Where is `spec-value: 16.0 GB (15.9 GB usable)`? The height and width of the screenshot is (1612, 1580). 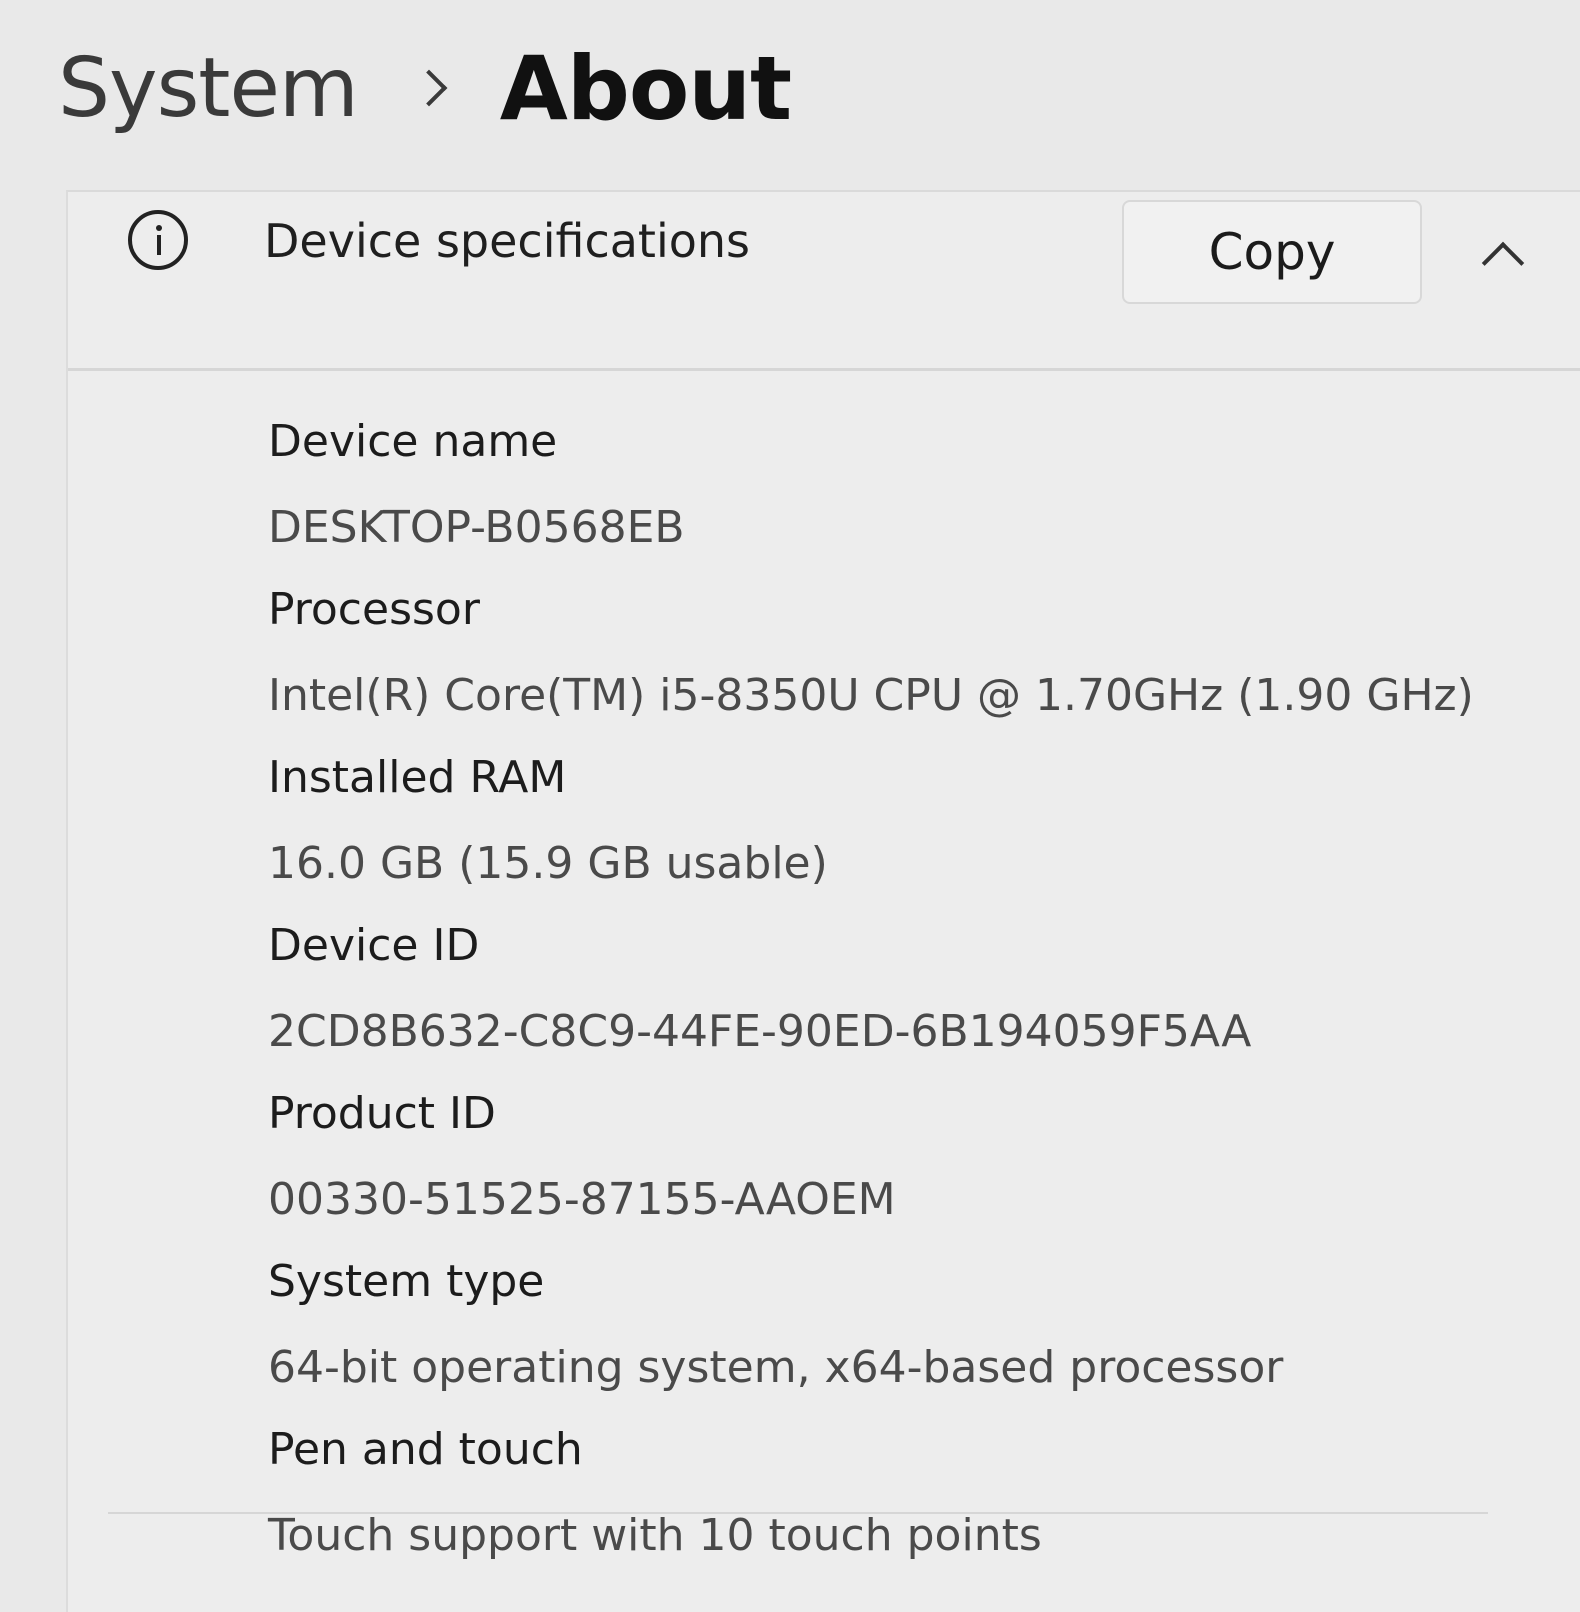
spec-value: 16.0 GB (15.9 GB usable) is located at coordinates (548, 863).